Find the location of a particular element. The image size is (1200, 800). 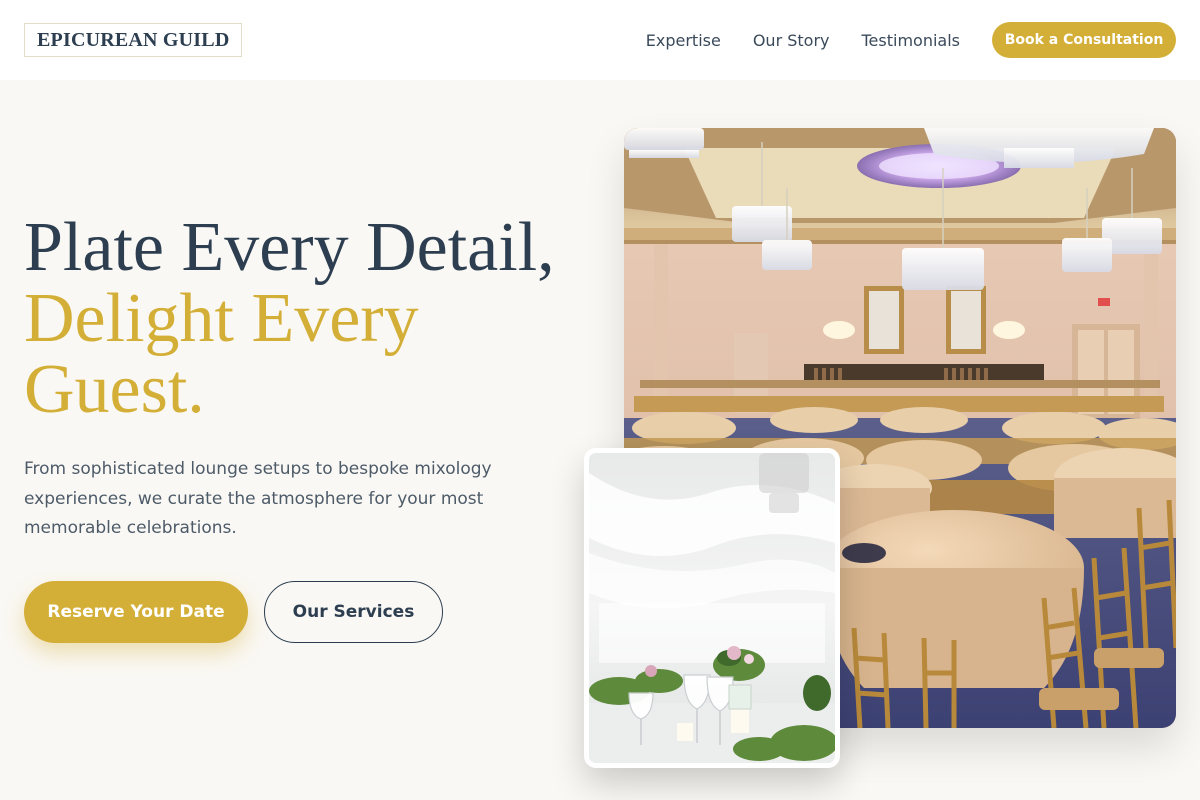

nav-link-testimonials: Testimonials is located at coordinates (911, 40).